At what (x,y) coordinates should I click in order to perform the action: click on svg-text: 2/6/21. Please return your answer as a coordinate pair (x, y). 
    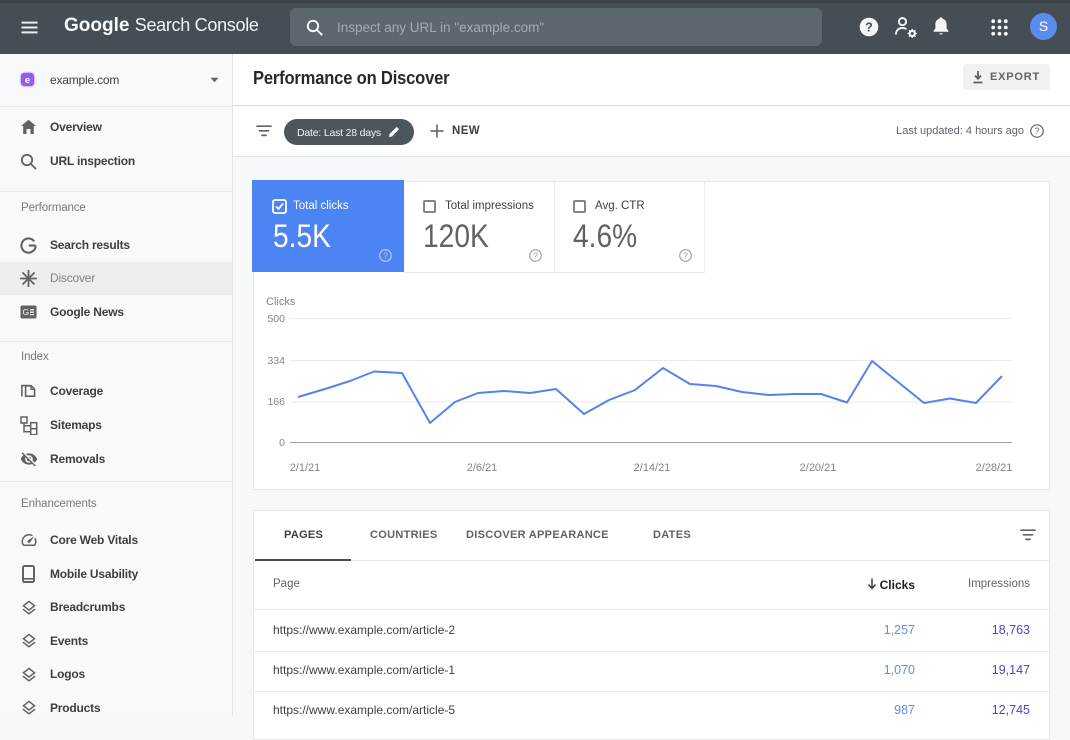
    Looking at the image, I should click on (482, 468).